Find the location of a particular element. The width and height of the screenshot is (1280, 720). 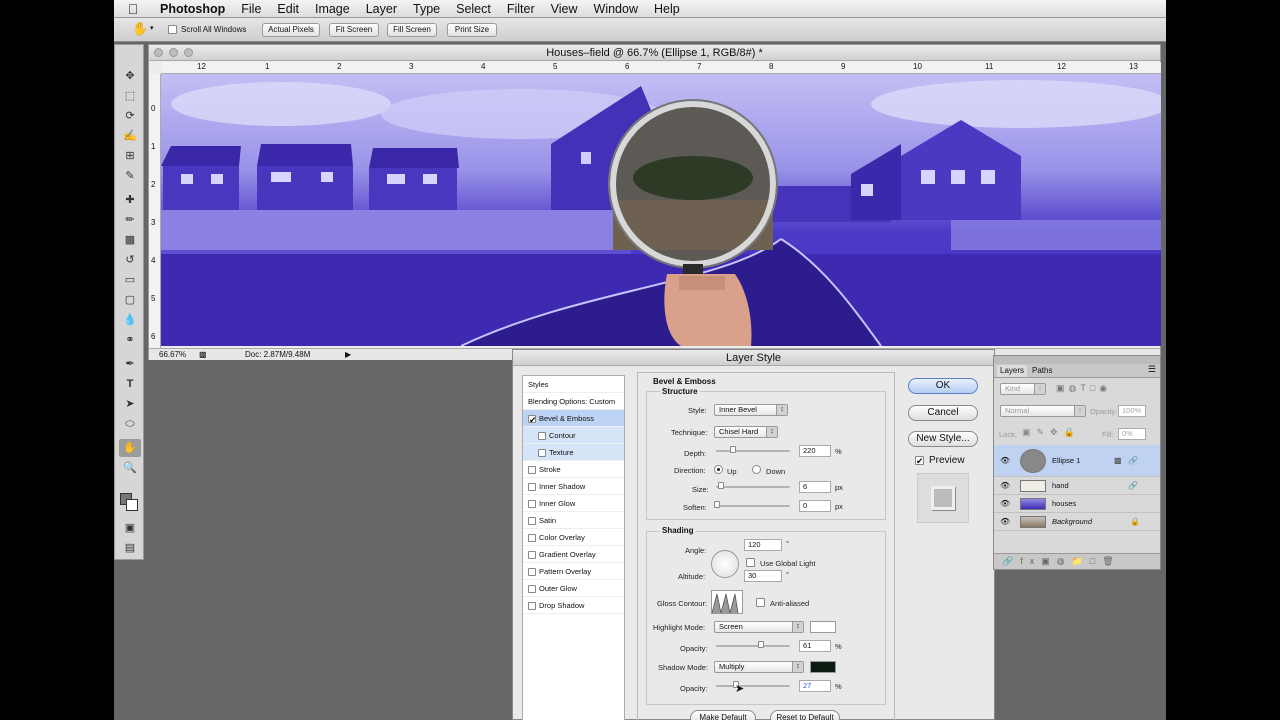

menu-layer: Layer is located at coordinates (381, 9).